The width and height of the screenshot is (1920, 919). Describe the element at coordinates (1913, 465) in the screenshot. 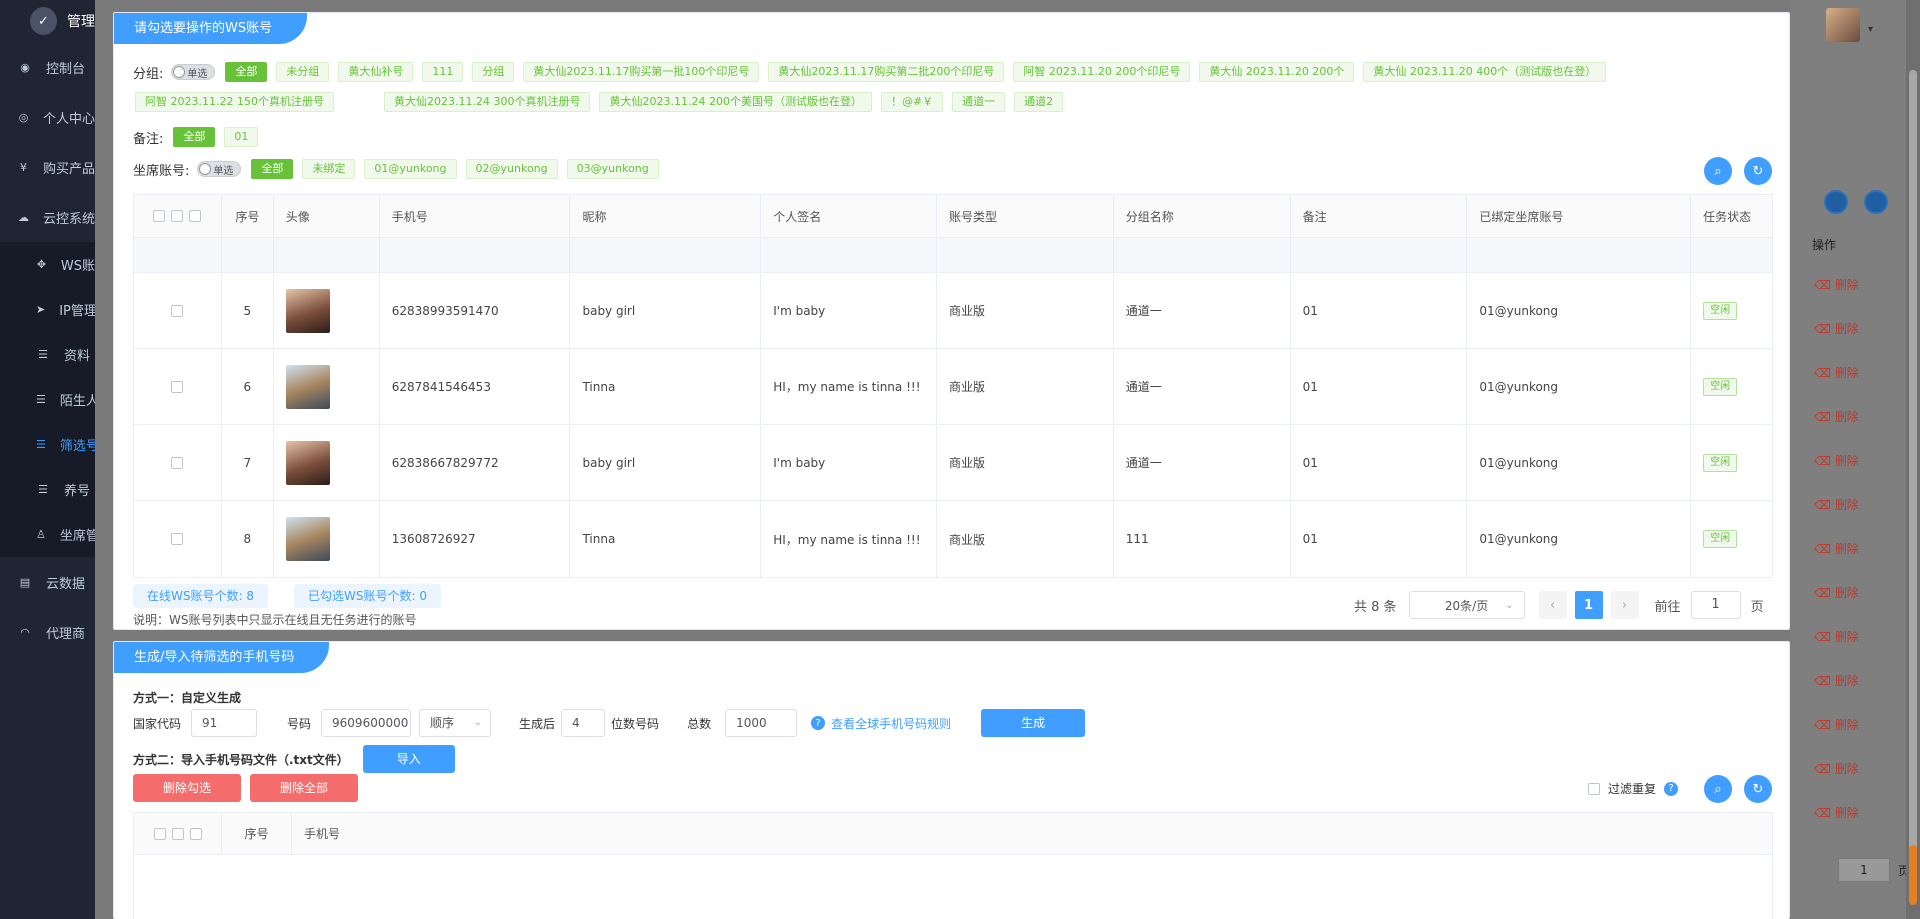

I see `scrollbar-thumb` at that location.